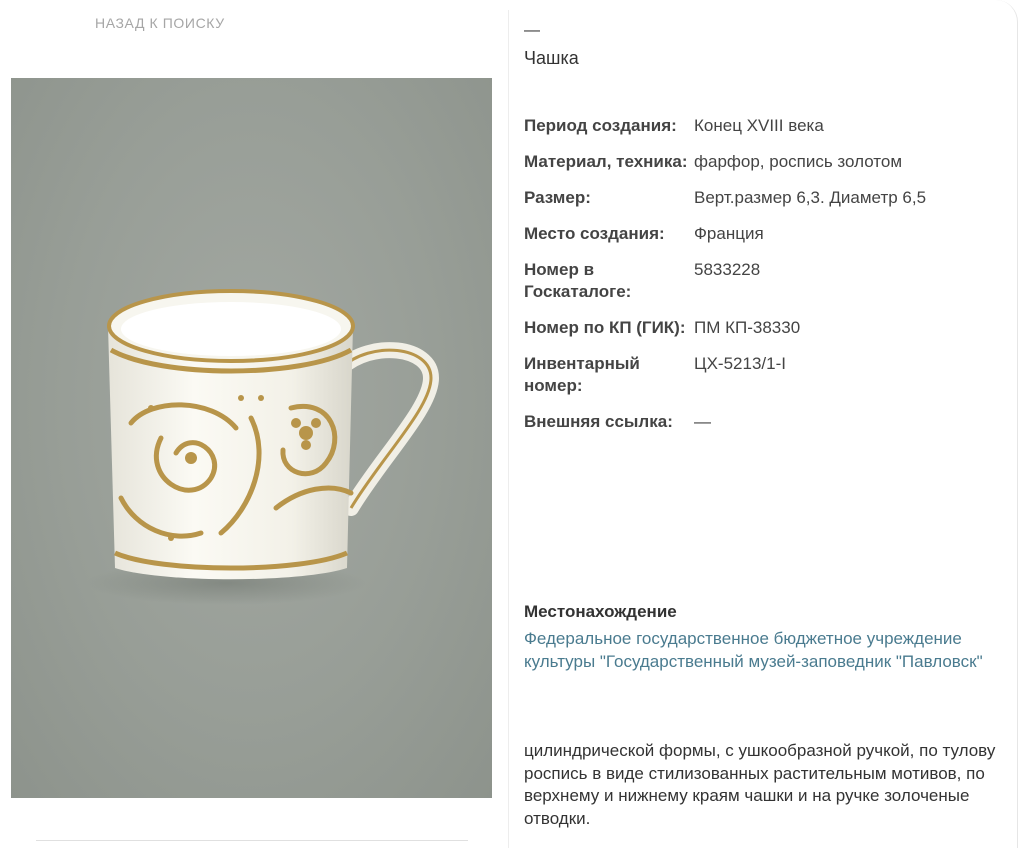  Describe the element at coordinates (600, 125) in the screenshot. I see `property-label: Период создания:` at that location.